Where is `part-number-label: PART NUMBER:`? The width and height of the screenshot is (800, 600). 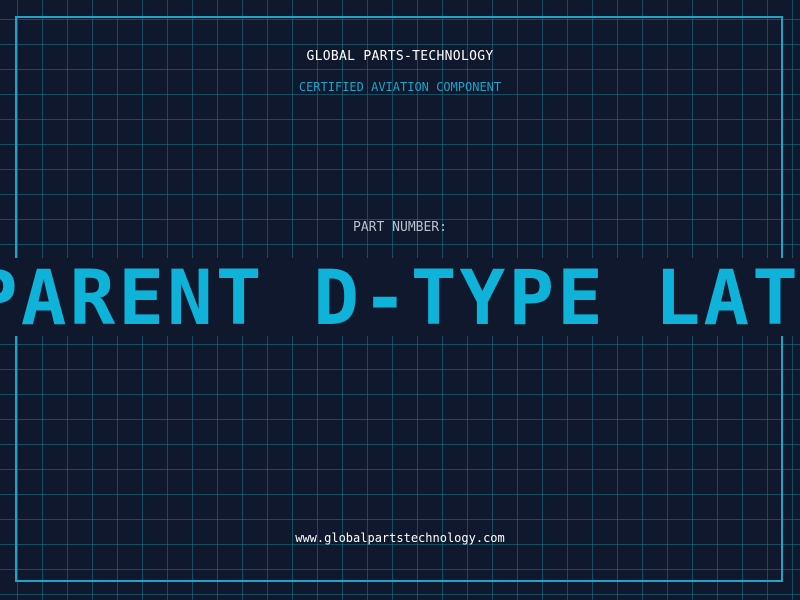 part-number-label: PART NUMBER: is located at coordinates (400, 227).